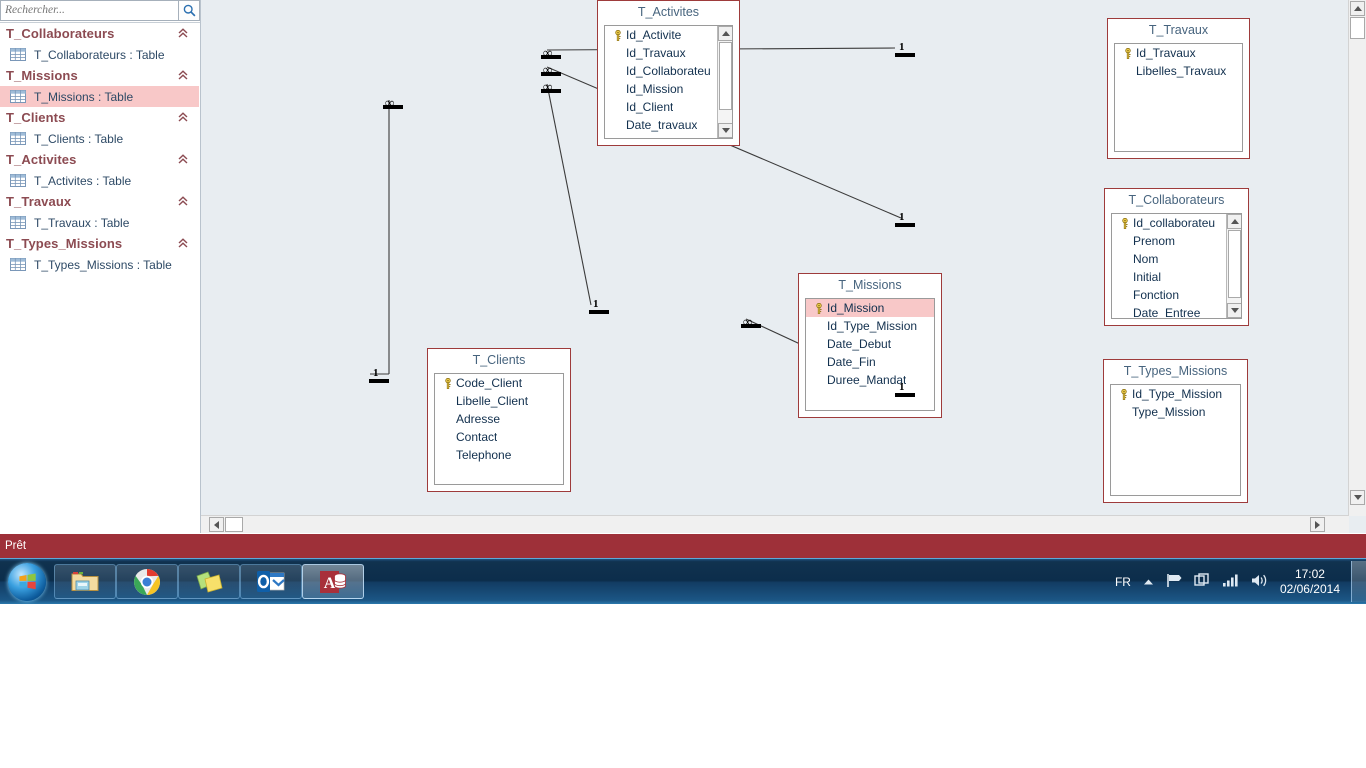 Image resolution: width=1366 pixels, height=768 pixels. I want to click on field-row: Fonction, so click(1176, 295).